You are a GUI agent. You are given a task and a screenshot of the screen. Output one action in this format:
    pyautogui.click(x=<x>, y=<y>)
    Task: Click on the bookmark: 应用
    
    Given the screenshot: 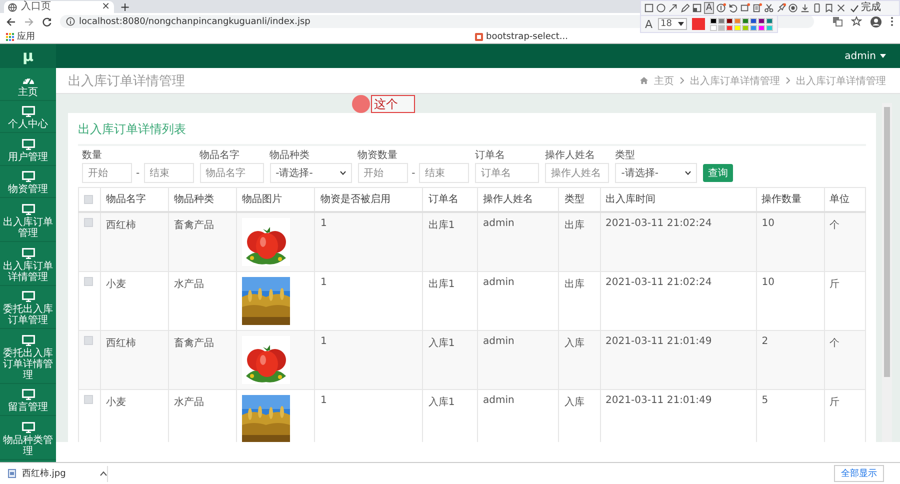 What is the action you would take?
    pyautogui.click(x=20, y=36)
    